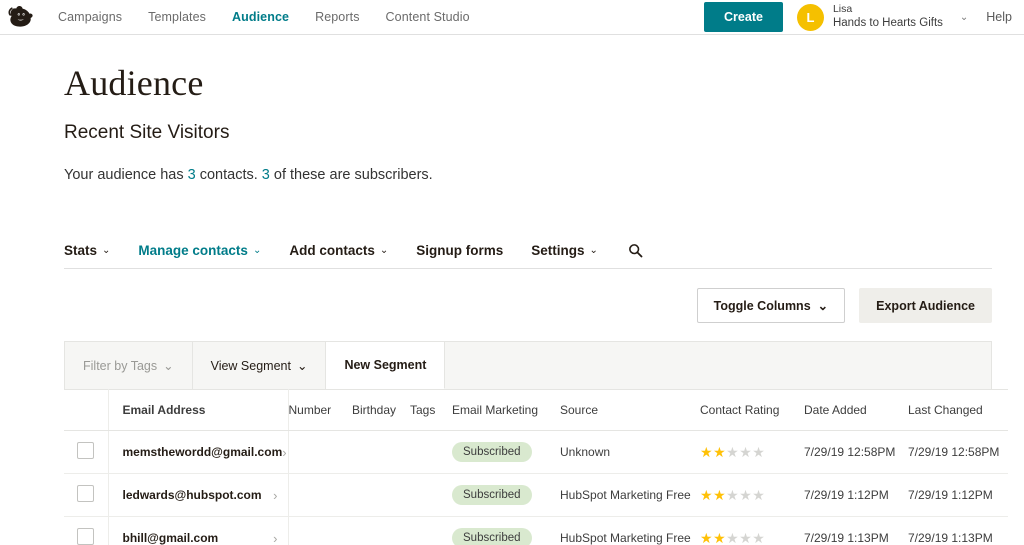 This screenshot has width=1024, height=545. What do you see at coordinates (86, 410) in the screenshot?
I see `select-all-header` at bounding box center [86, 410].